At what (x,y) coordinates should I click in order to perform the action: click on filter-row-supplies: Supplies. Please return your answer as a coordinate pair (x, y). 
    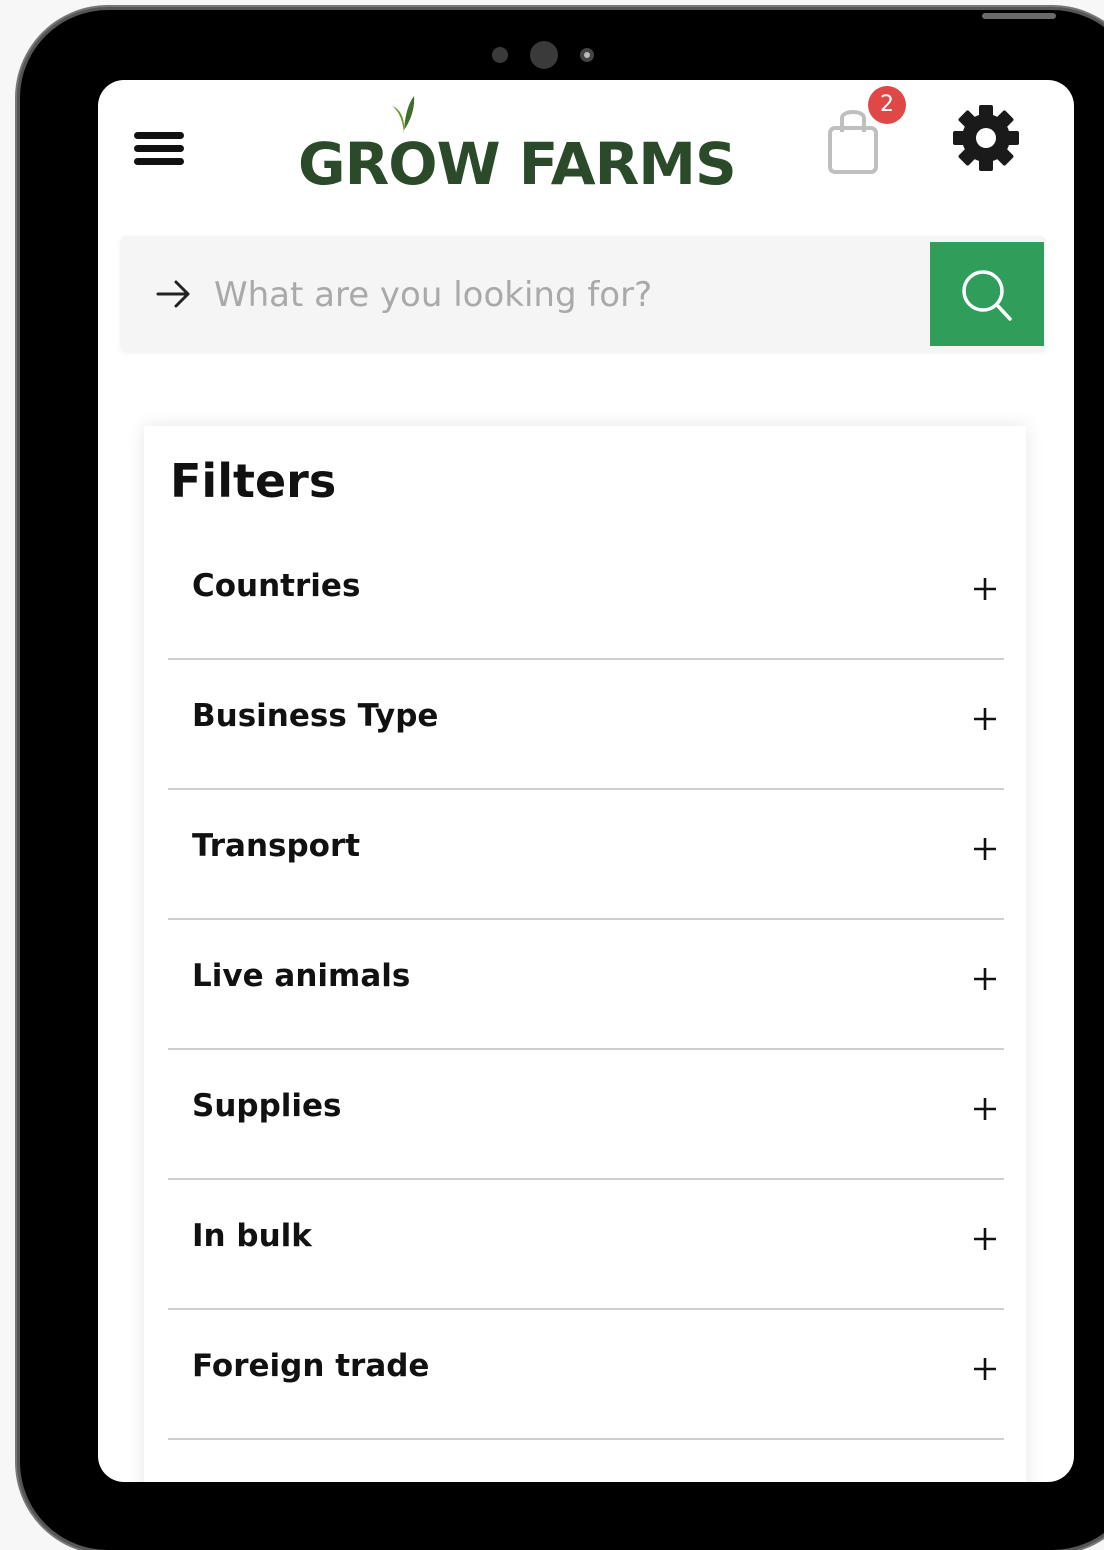
    Looking at the image, I should click on (586, 1114).